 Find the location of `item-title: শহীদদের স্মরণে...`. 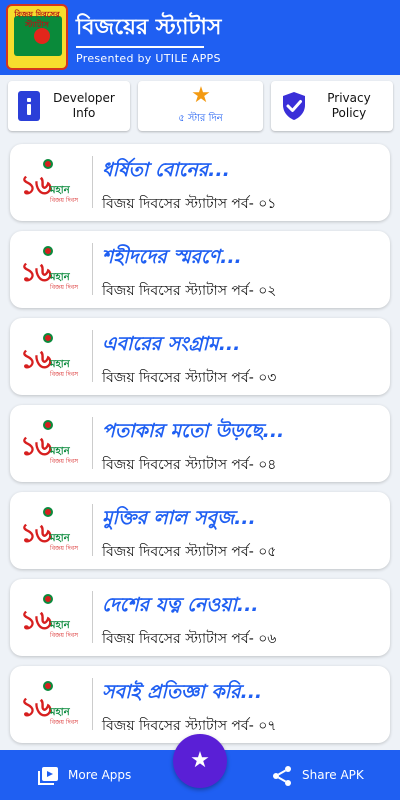

item-title: শহীদদের স্মরণে... is located at coordinates (172, 257).